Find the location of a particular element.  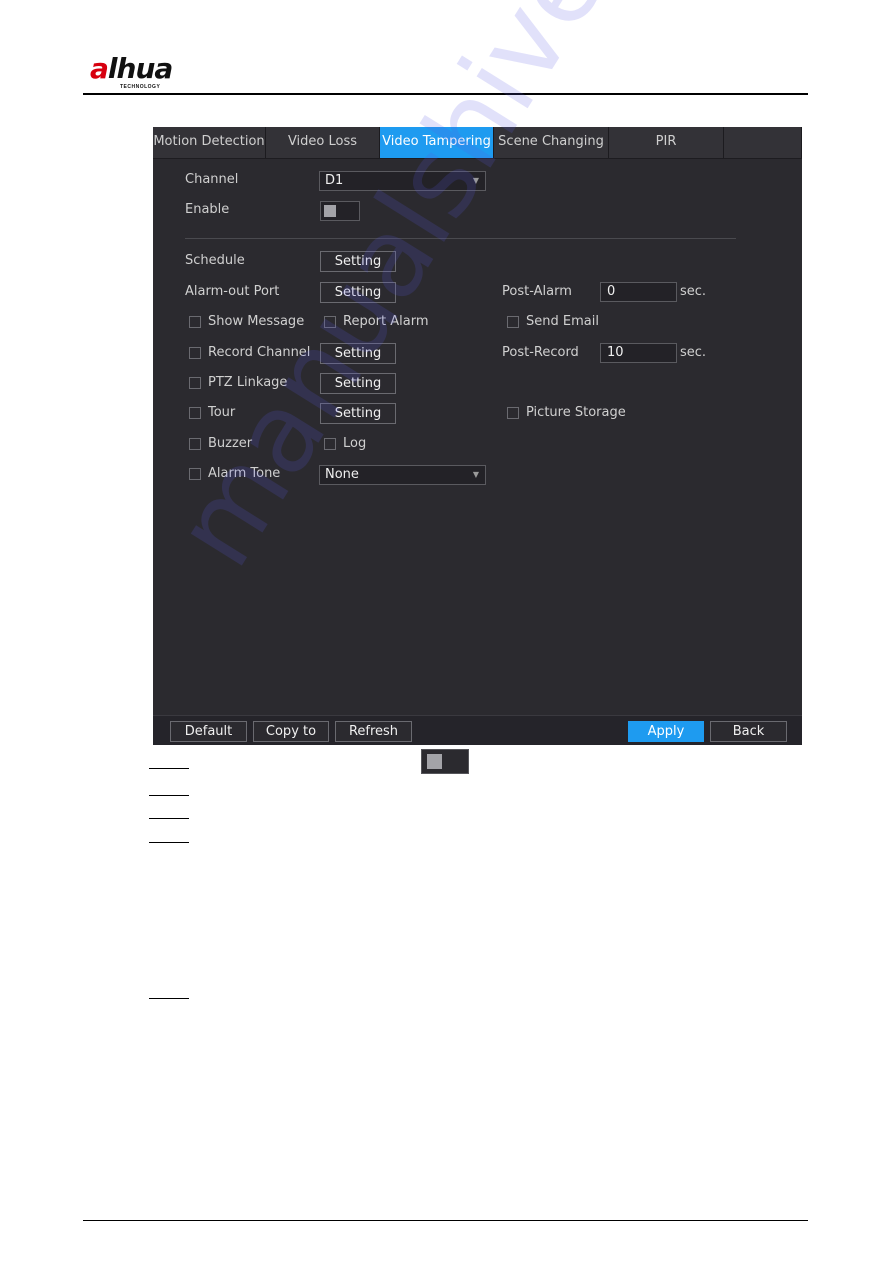

record-channel-setting-button: Setting is located at coordinates (358, 353).